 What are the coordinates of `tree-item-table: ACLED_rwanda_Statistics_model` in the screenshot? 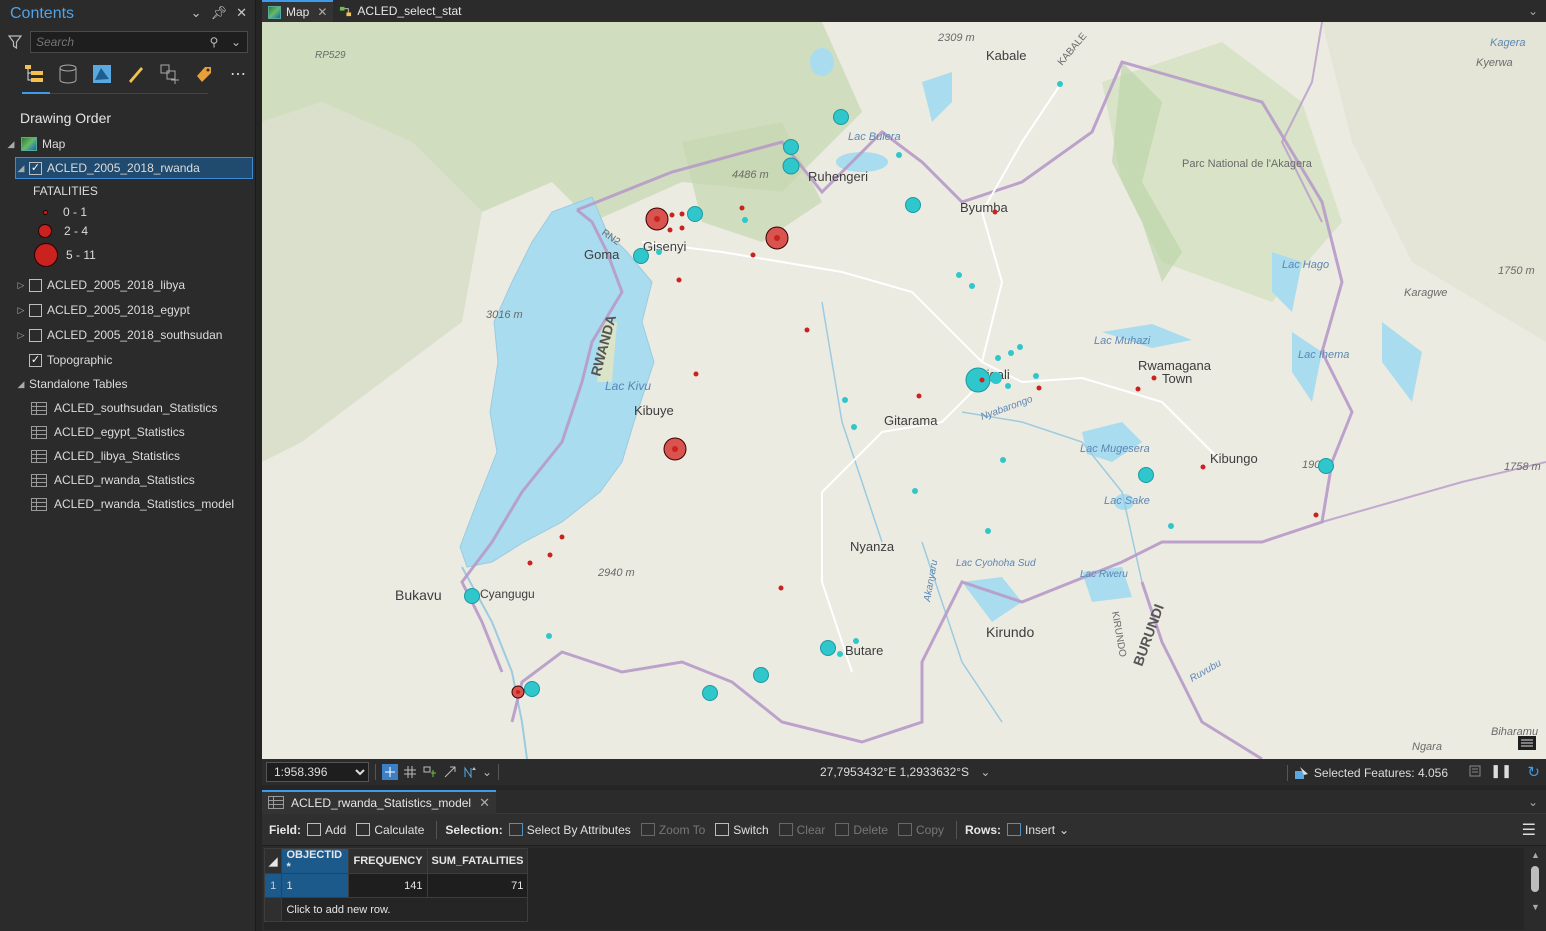 It's located at (132, 504).